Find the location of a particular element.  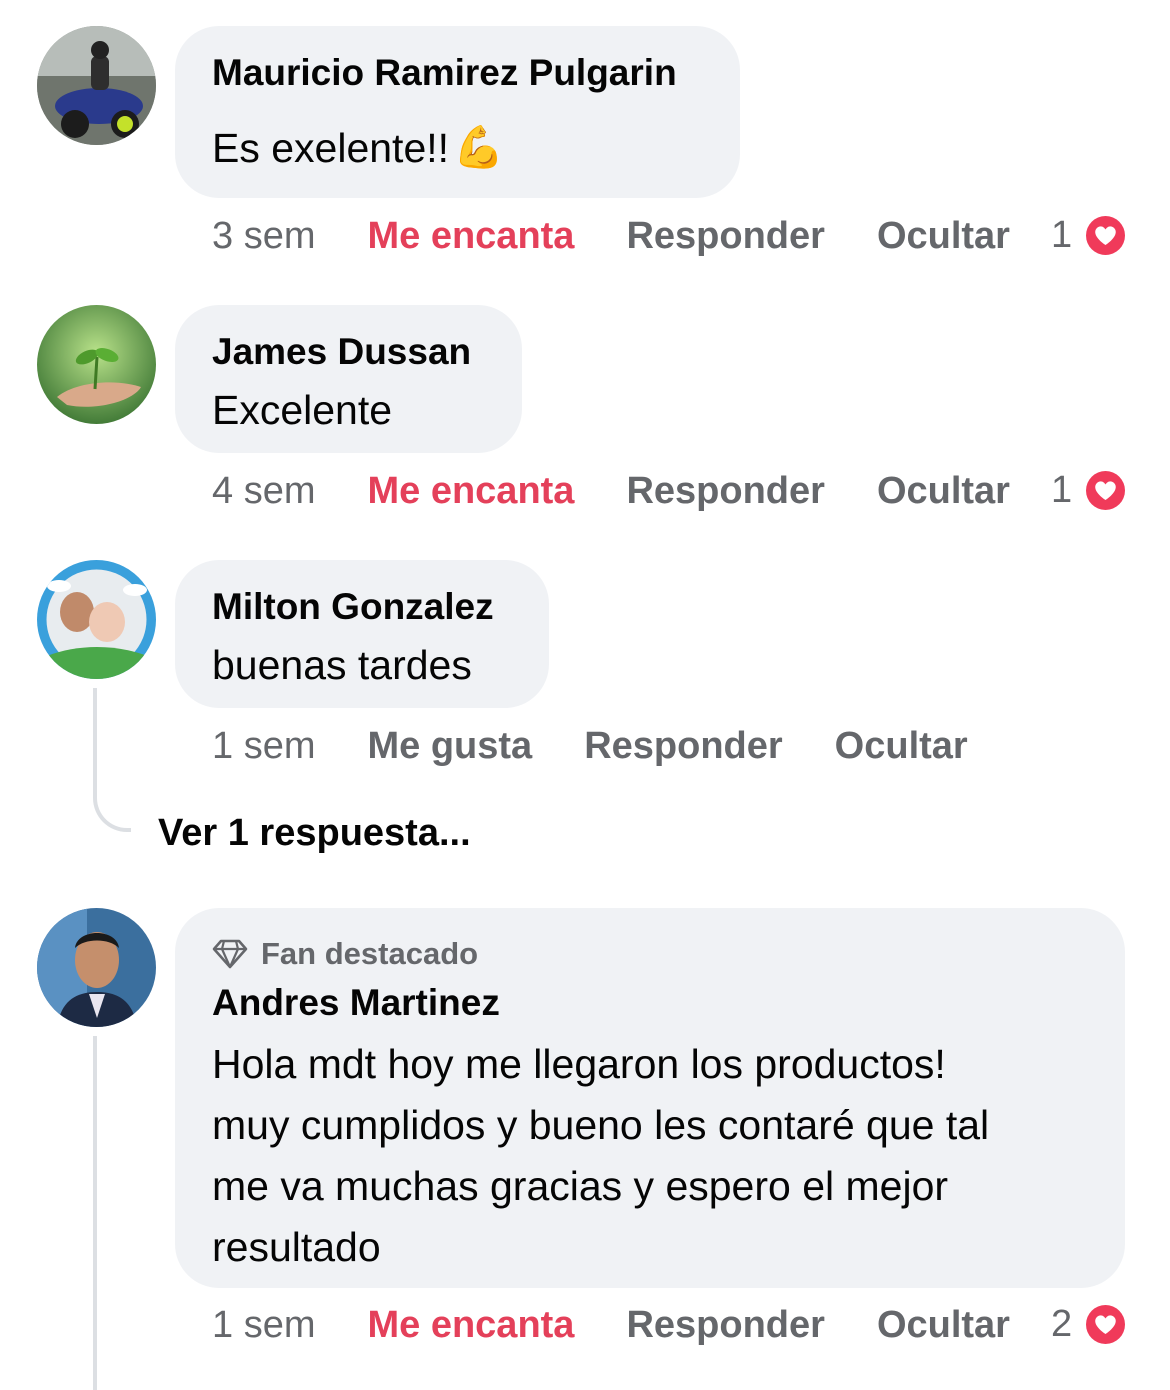

comment-actions: 4 sem Me encanta Responder Ocultar is located at coordinates (611, 491).